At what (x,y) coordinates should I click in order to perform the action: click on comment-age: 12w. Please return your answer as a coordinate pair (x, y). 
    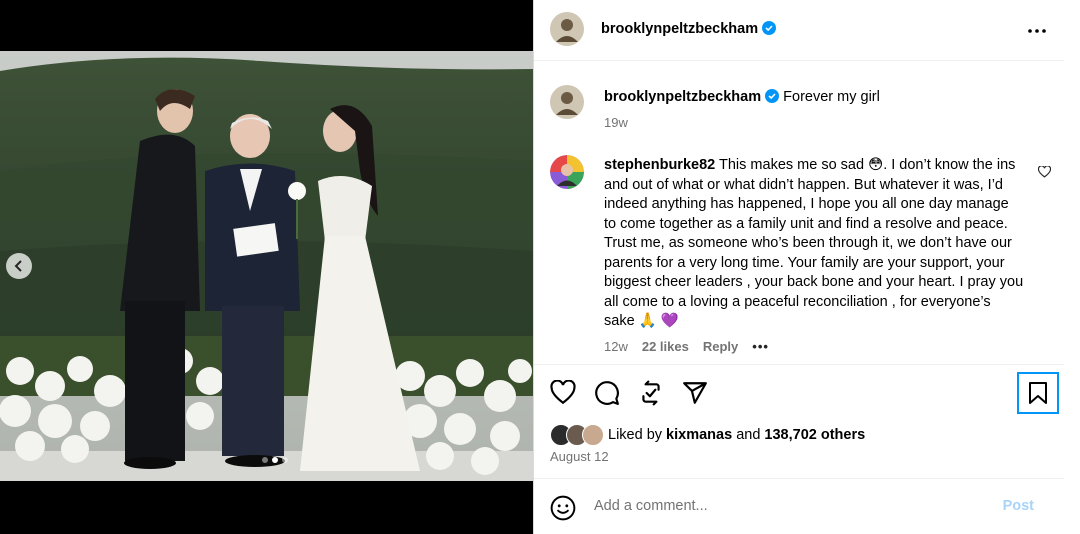
    Looking at the image, I should click on (616, 346).